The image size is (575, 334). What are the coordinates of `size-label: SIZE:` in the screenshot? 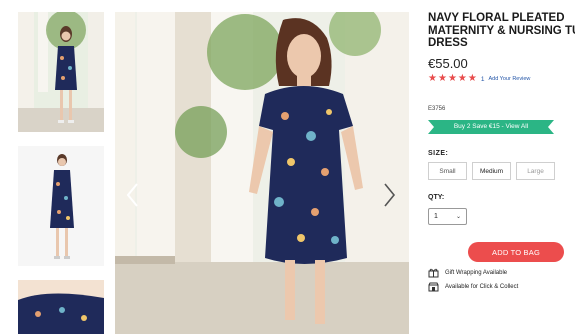 It's located at (438, 153).